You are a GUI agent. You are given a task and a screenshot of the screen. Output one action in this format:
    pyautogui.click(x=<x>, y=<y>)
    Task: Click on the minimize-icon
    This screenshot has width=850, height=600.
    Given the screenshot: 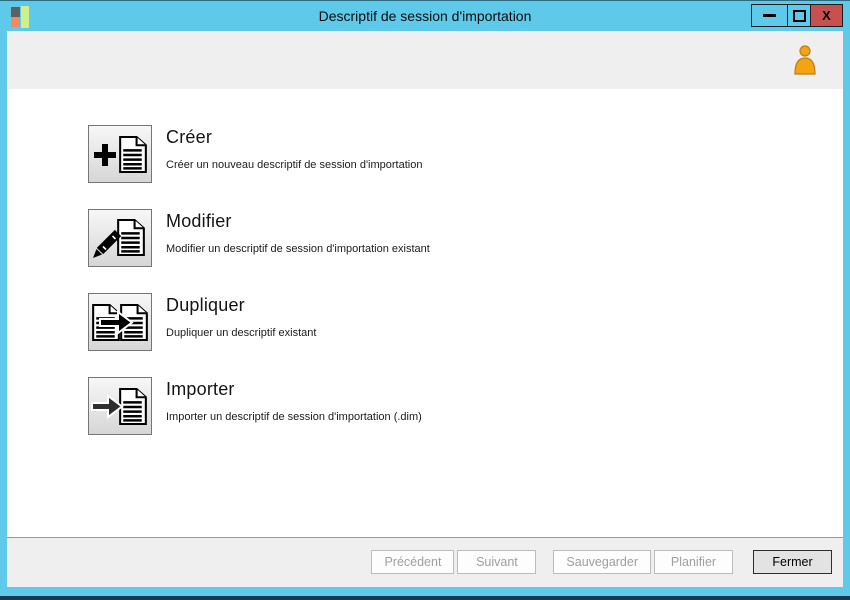 What is the action you would take?
    pyautogui.click(x=769, y=15)
    